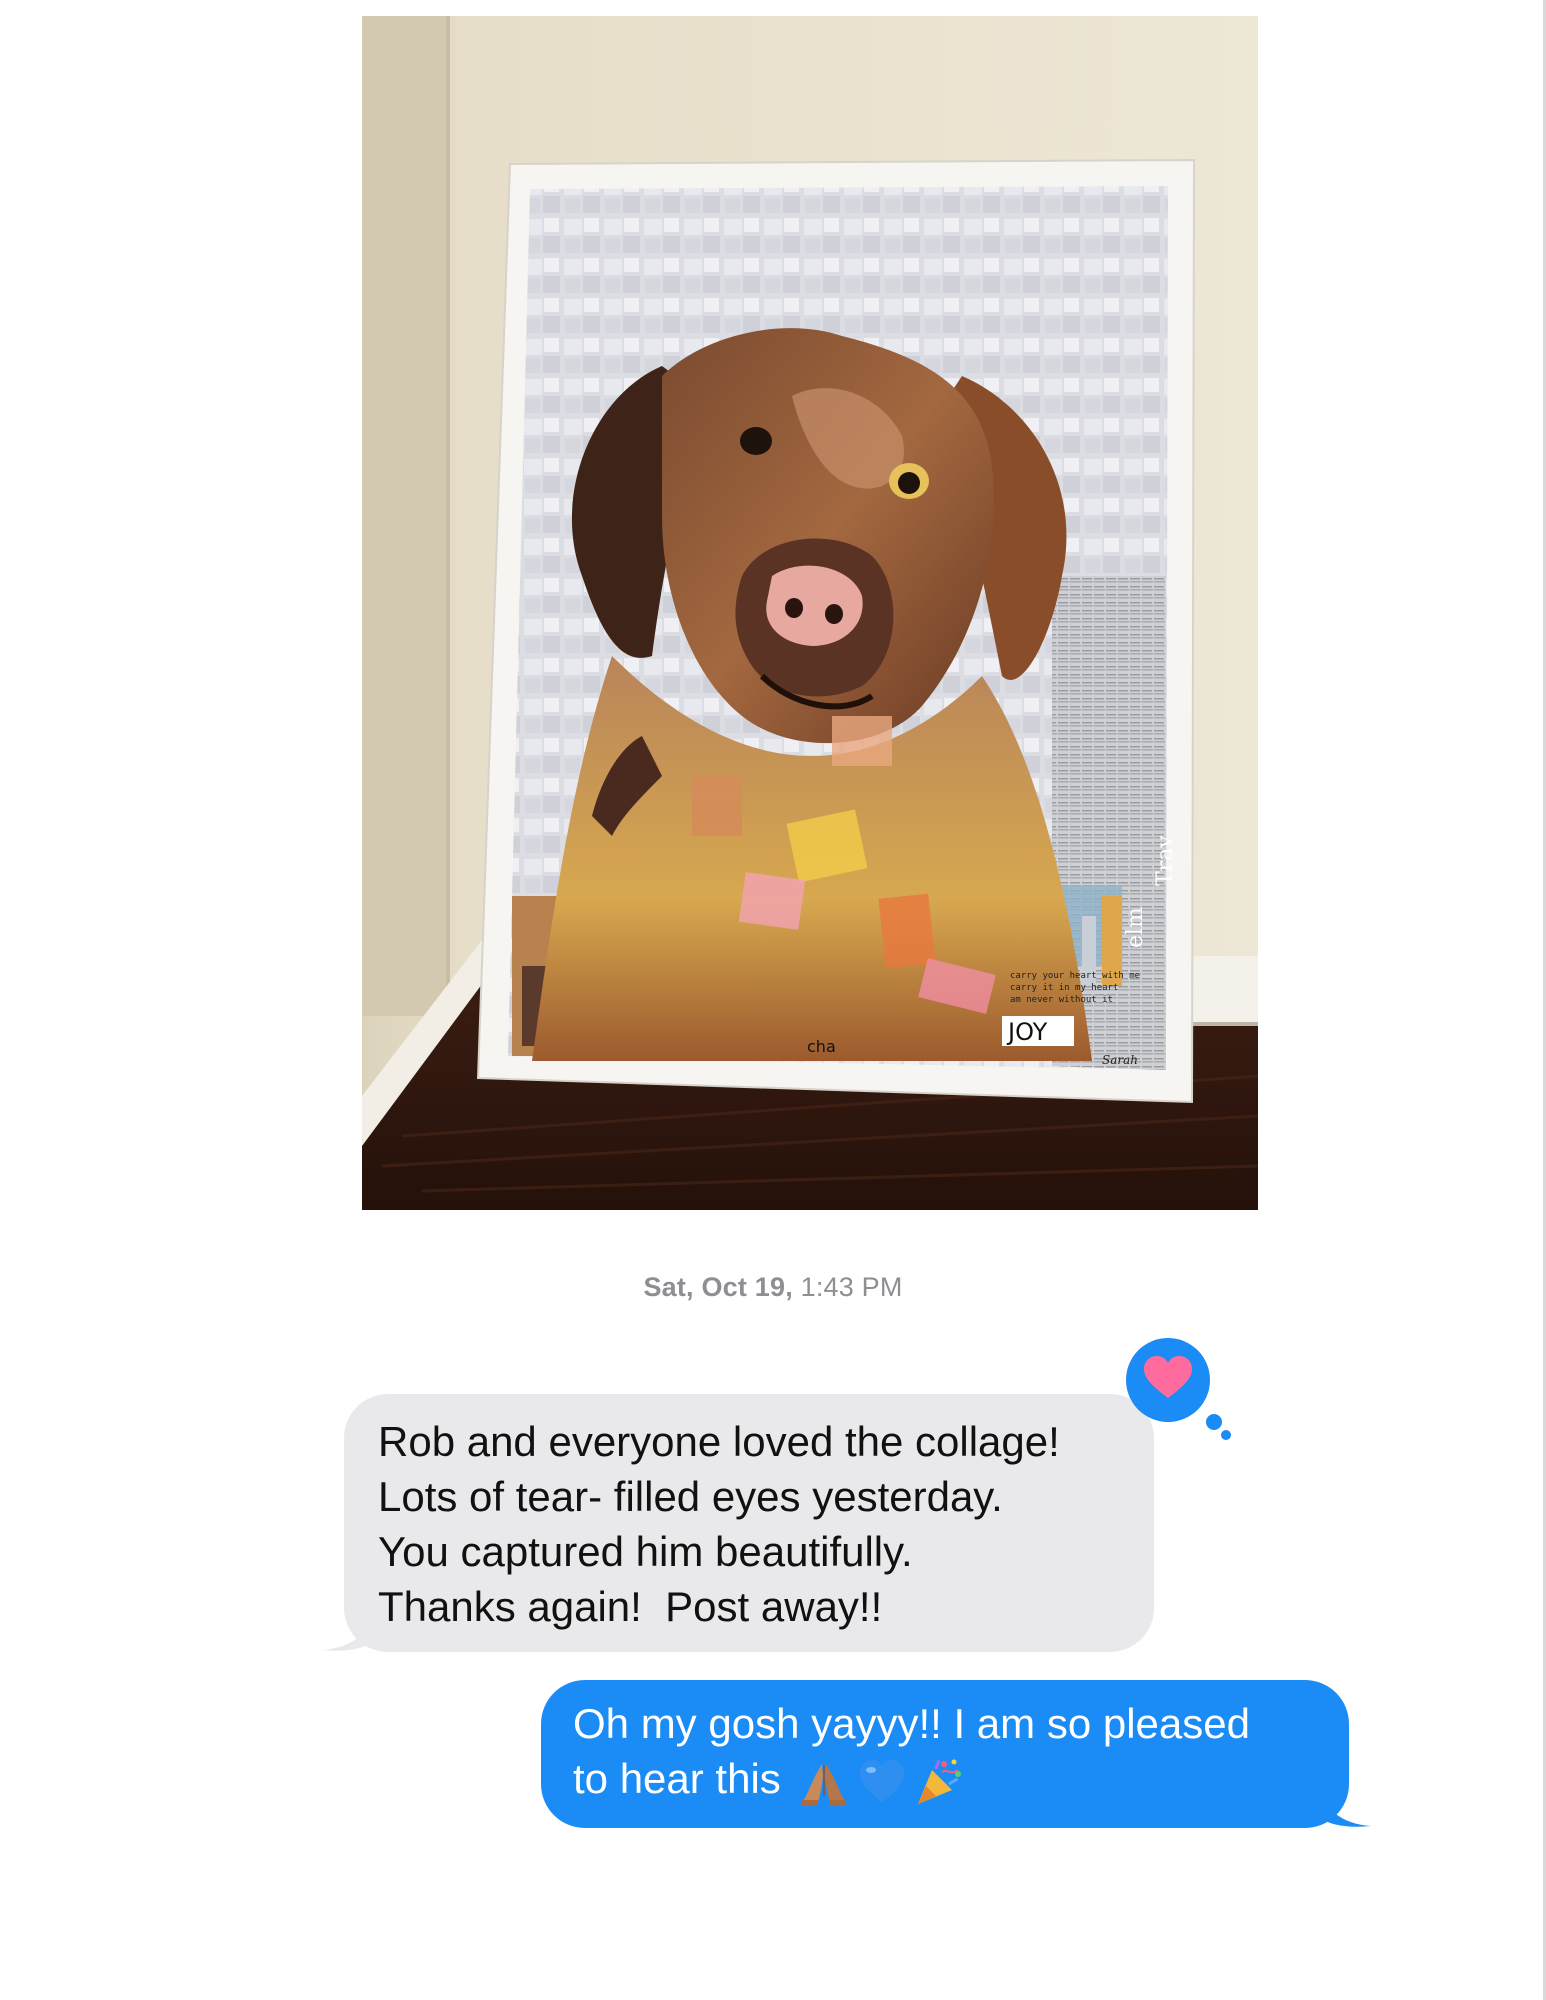  I want to click on message-line: You captured him beautifully., so click(645, 1551).